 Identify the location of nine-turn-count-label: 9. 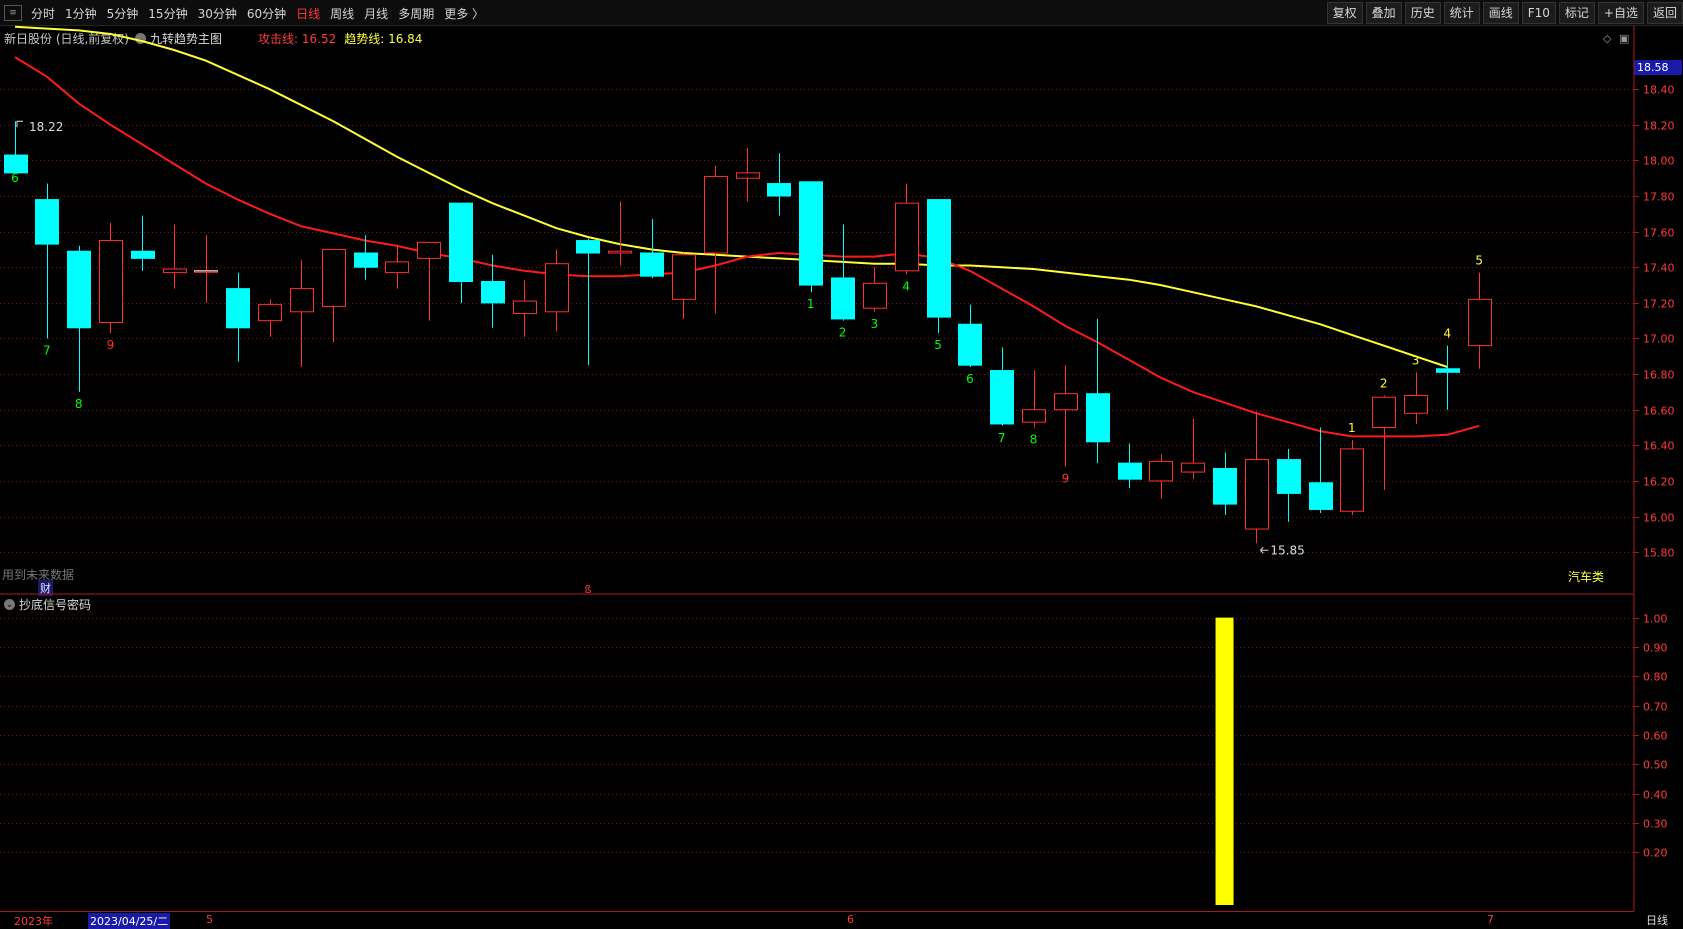
(1066, 479).